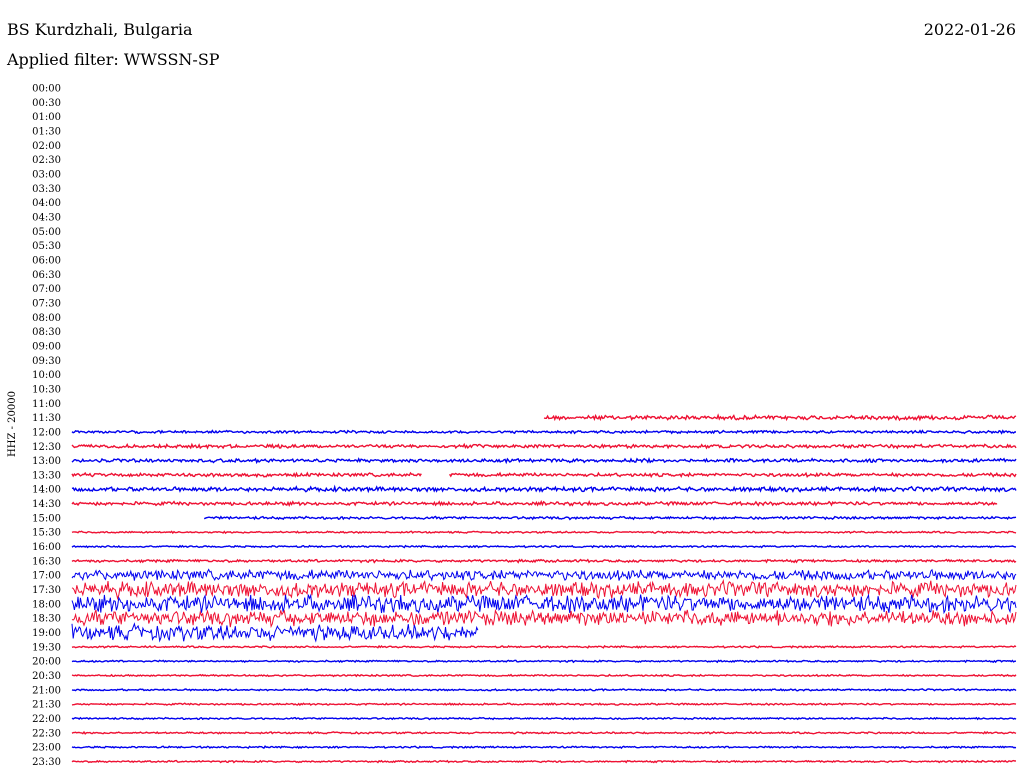 The height and width of the screenshot is (780, 1024). I want to click on time-label: 12:00, so click(46, 432).